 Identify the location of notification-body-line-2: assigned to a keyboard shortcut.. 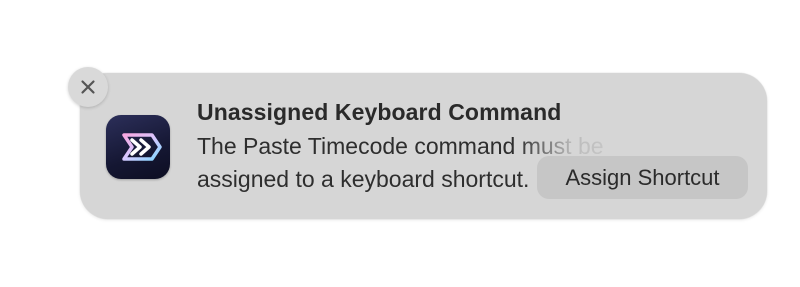
(363, 179).